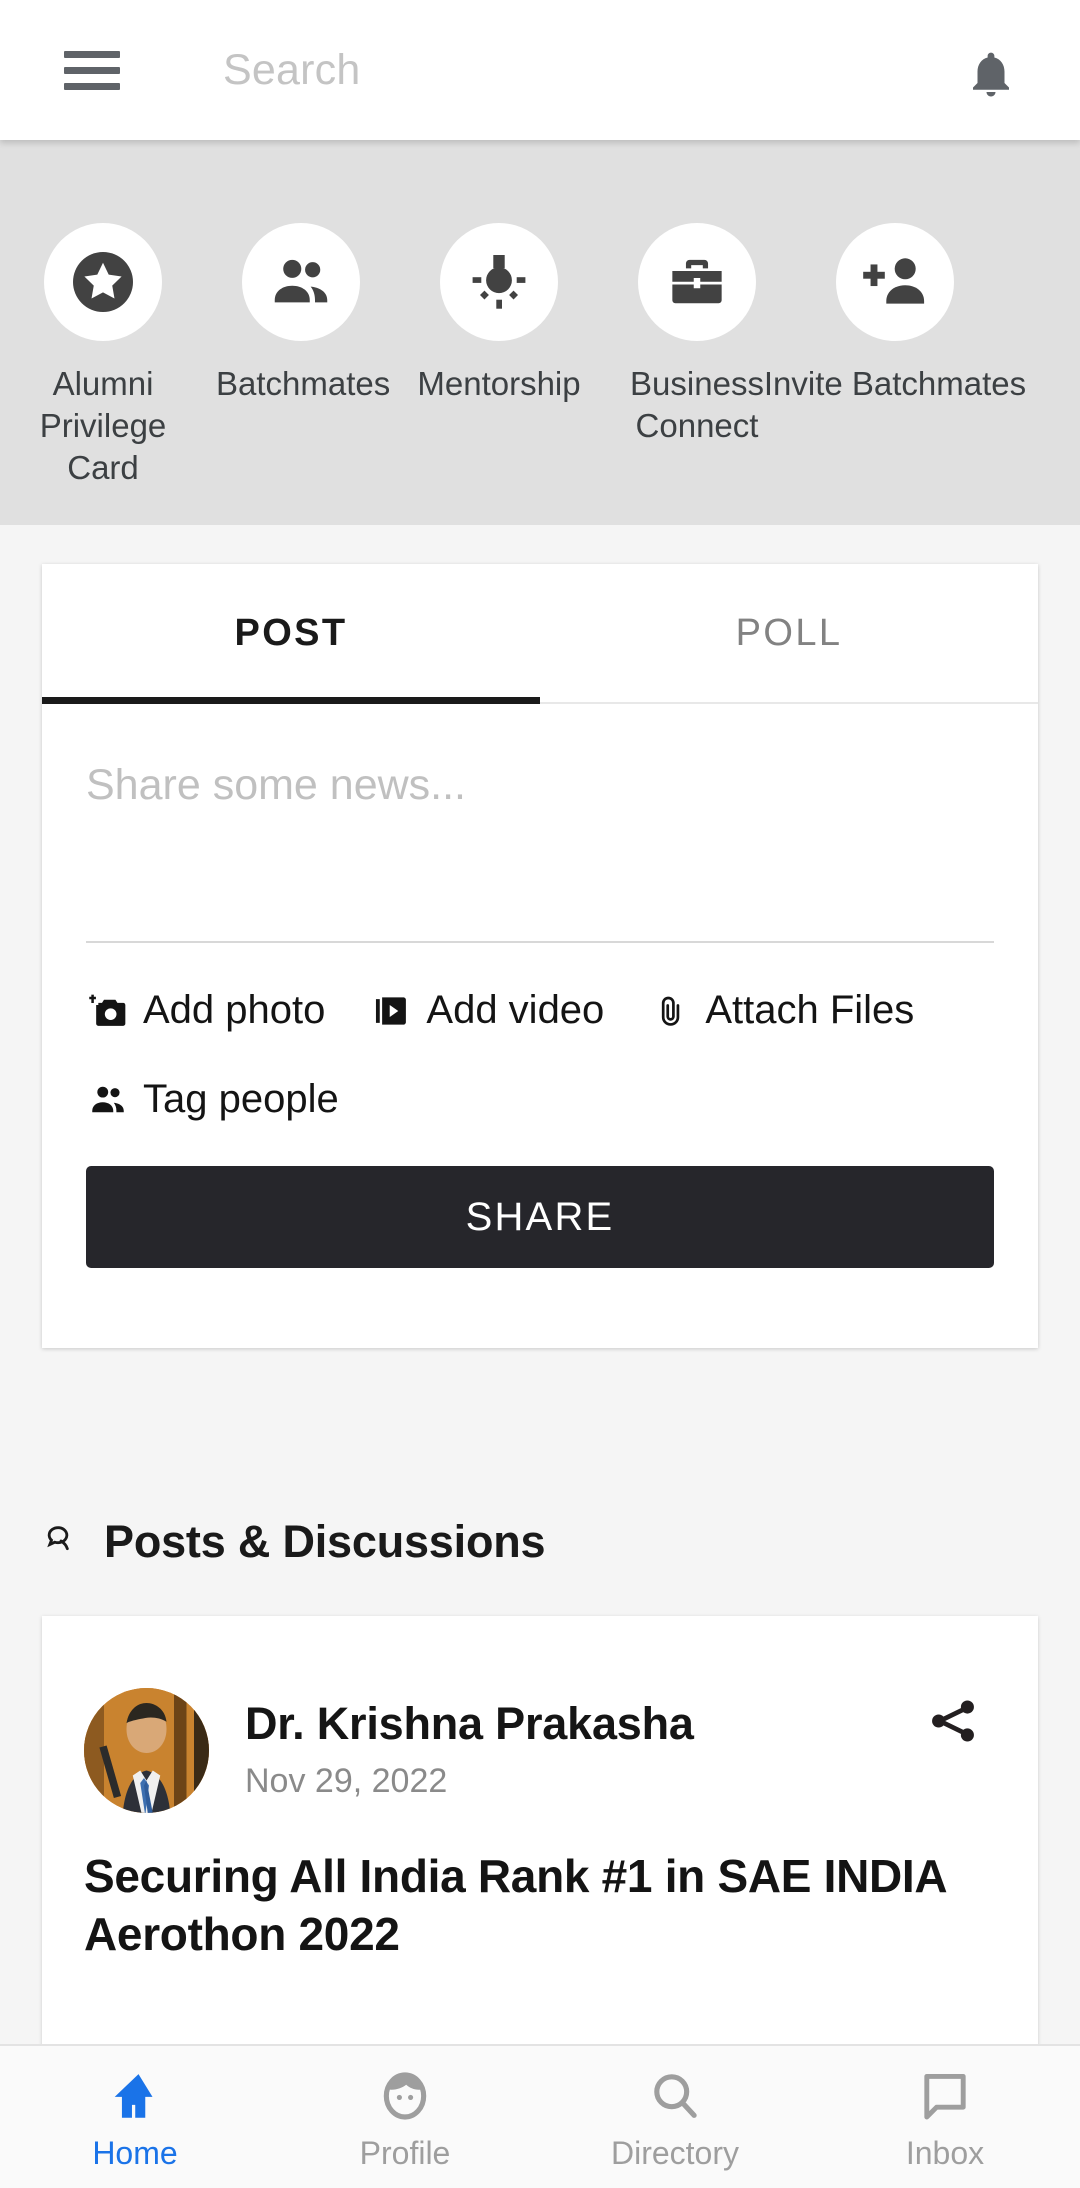 The height and width of the screenshot is (2188, 1080). I want to click on nav-item-home: Home, so click(135, 2117).